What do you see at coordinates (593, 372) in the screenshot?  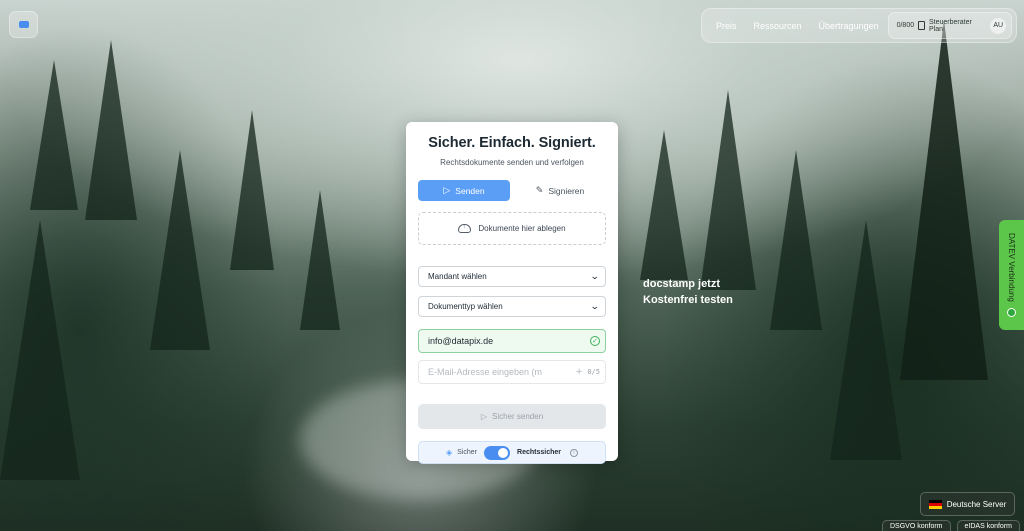 I see `email-count: 0/5` at bounding box center [593, 372].